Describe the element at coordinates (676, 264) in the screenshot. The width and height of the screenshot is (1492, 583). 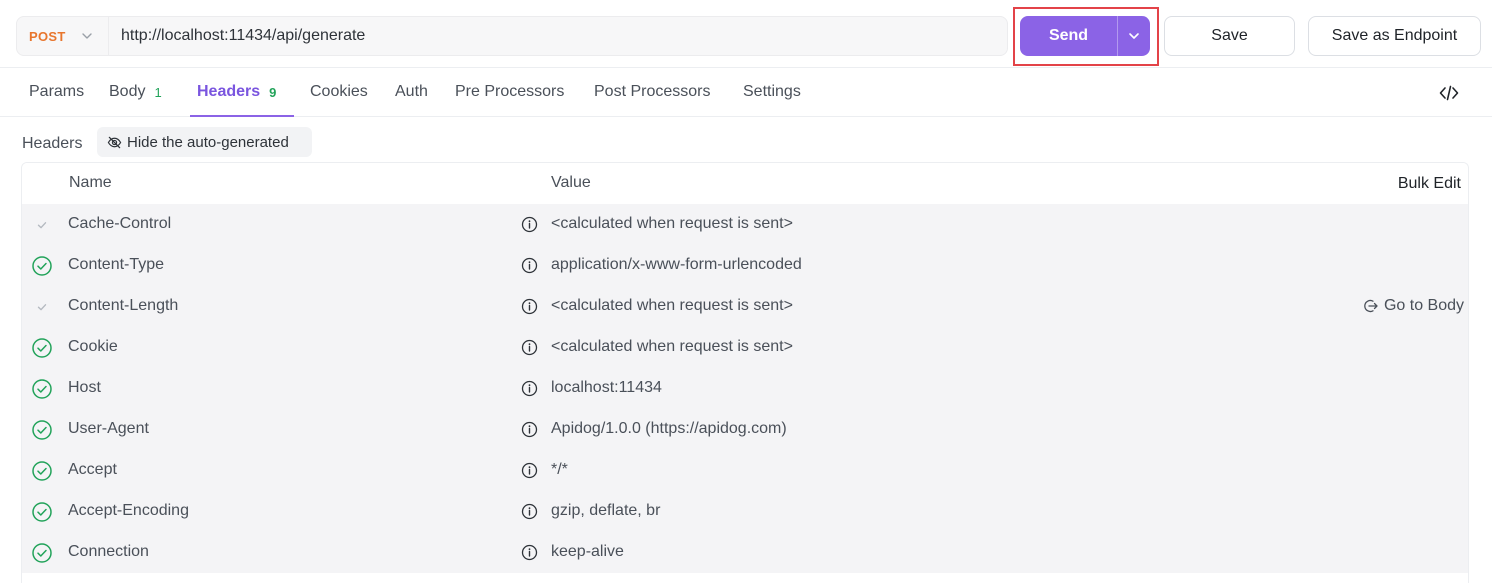
I see `header-value: application/x-www-form-urlencoded` at that location.